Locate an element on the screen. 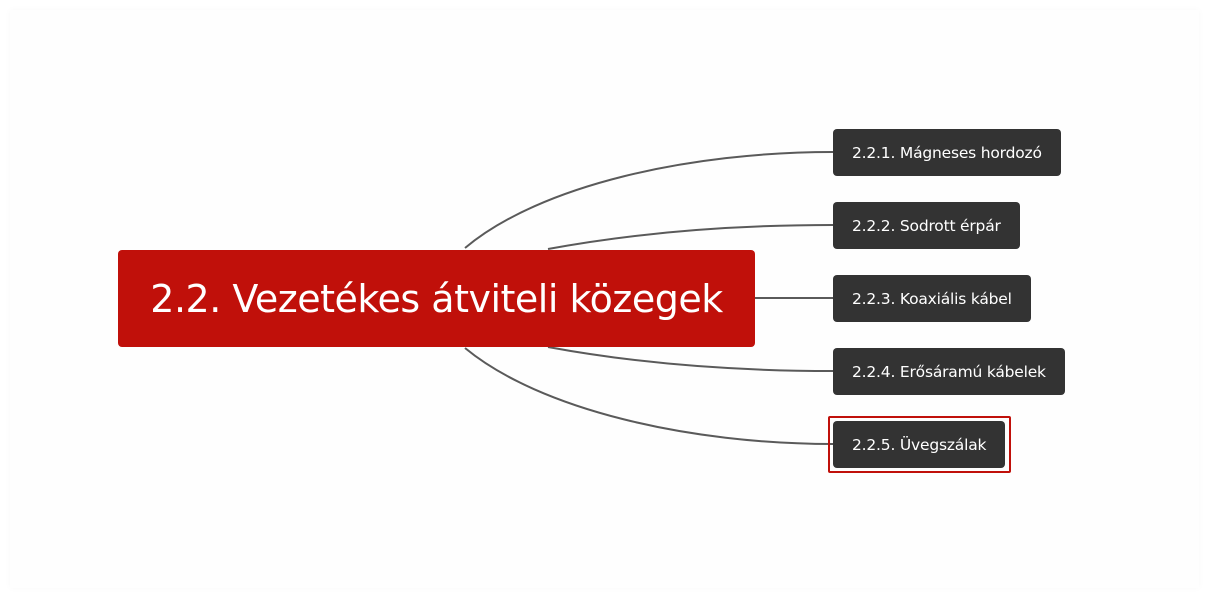 The image size is (1209, 598). selection-outline is located at coordinates (919, 444).